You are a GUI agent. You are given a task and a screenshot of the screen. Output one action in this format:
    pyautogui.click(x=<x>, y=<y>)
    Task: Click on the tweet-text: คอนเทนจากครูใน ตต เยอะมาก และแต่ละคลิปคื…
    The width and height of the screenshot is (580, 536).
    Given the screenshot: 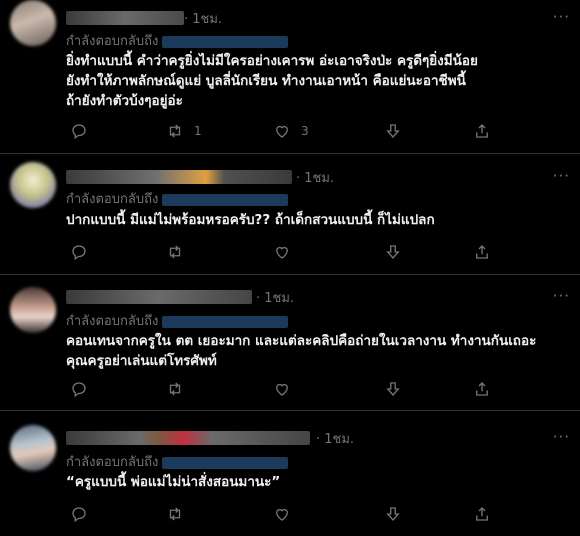 What is the action you would take?
    pyautogui.click(x=316, y=351)
    